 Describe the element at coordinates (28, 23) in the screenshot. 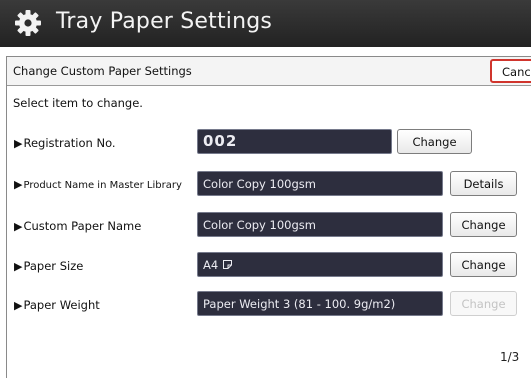

I see `gear-icon` at that location.